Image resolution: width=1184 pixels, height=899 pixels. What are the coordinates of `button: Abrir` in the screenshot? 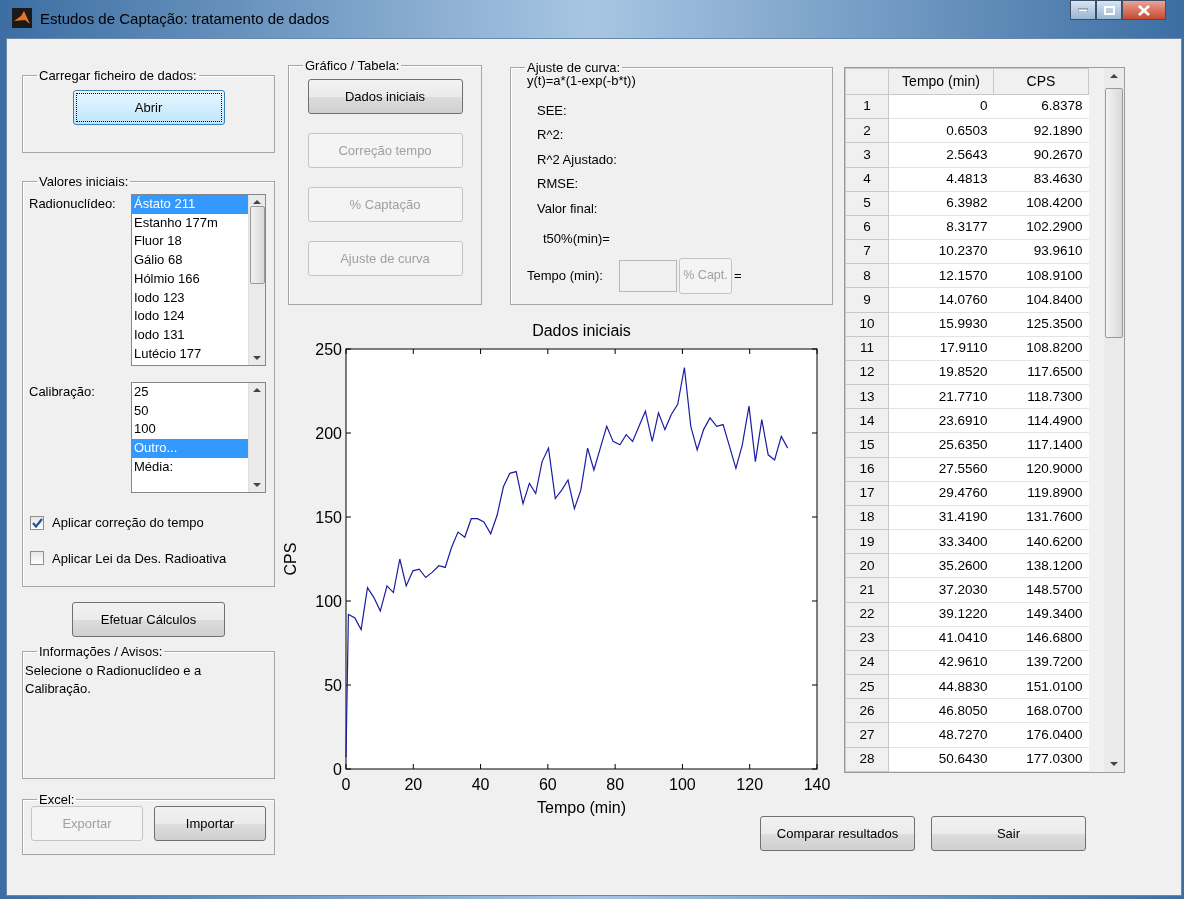 It's located at (148, 107).